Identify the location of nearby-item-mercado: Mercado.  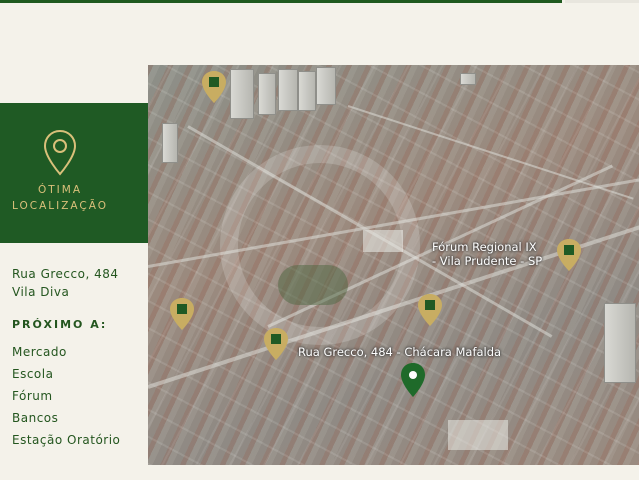
(39, 352).